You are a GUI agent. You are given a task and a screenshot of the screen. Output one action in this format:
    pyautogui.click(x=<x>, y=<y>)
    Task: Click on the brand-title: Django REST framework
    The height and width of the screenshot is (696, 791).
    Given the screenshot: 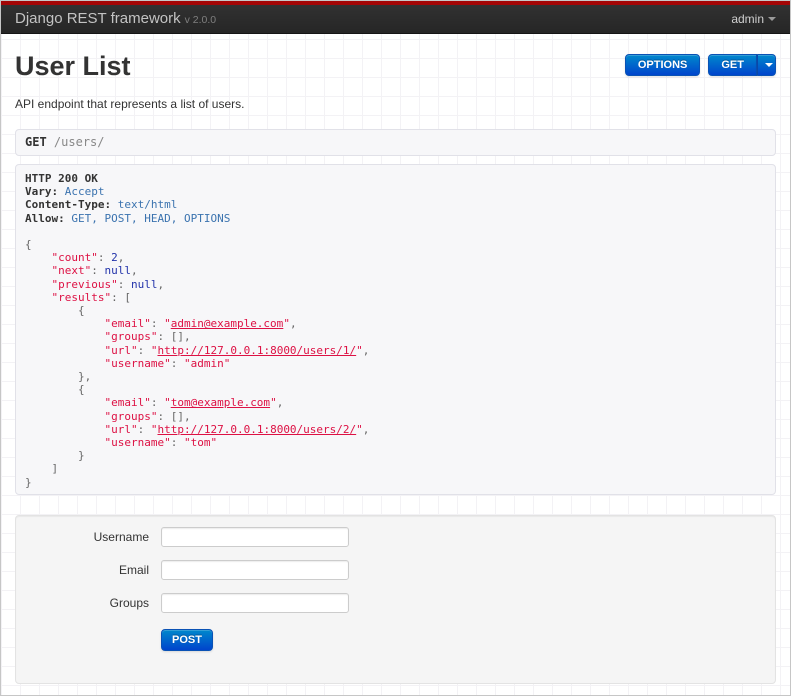 What is the action you would take?
    pyautogui.click(x=98, y=18)
    